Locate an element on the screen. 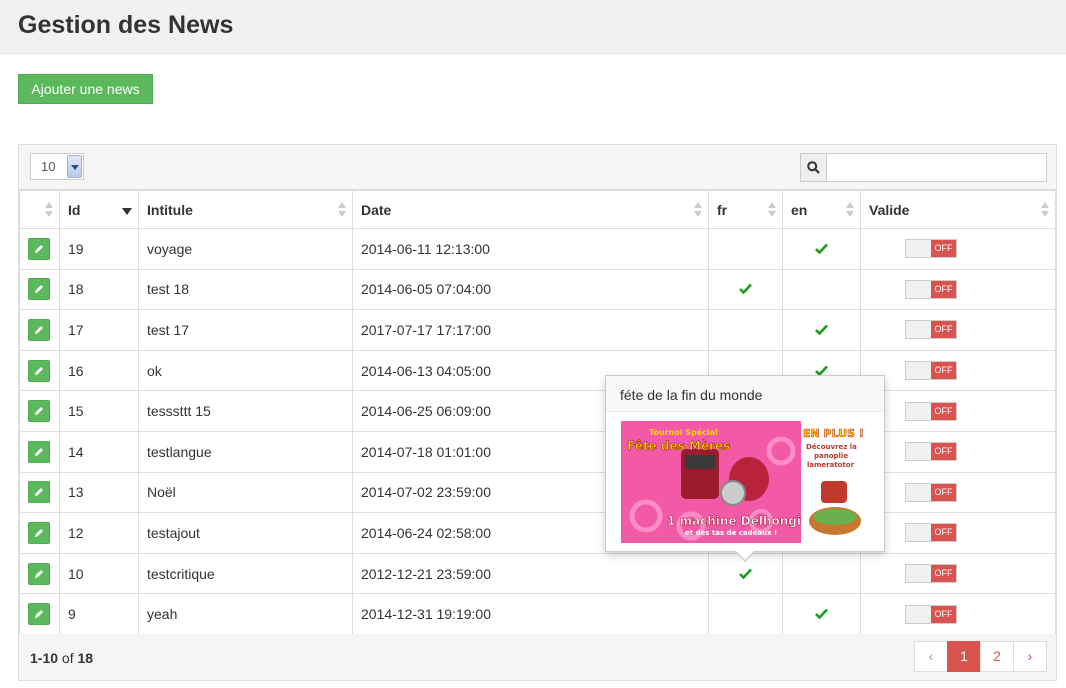 The height and width of the screenshot is (688, 1066). record-range: 1-10 is located at coordinates (44, 658).